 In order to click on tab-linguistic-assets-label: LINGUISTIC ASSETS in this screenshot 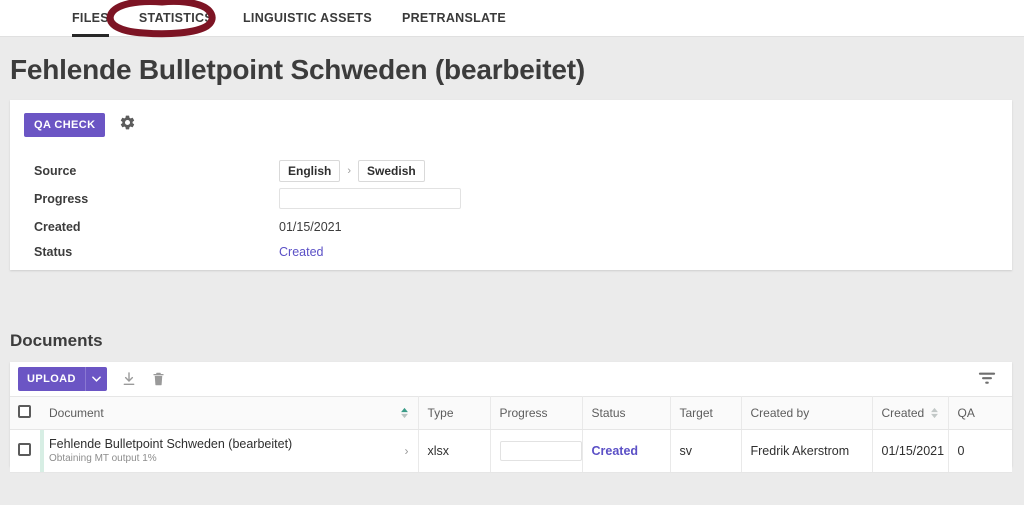, I will do `click(307, 18)`.